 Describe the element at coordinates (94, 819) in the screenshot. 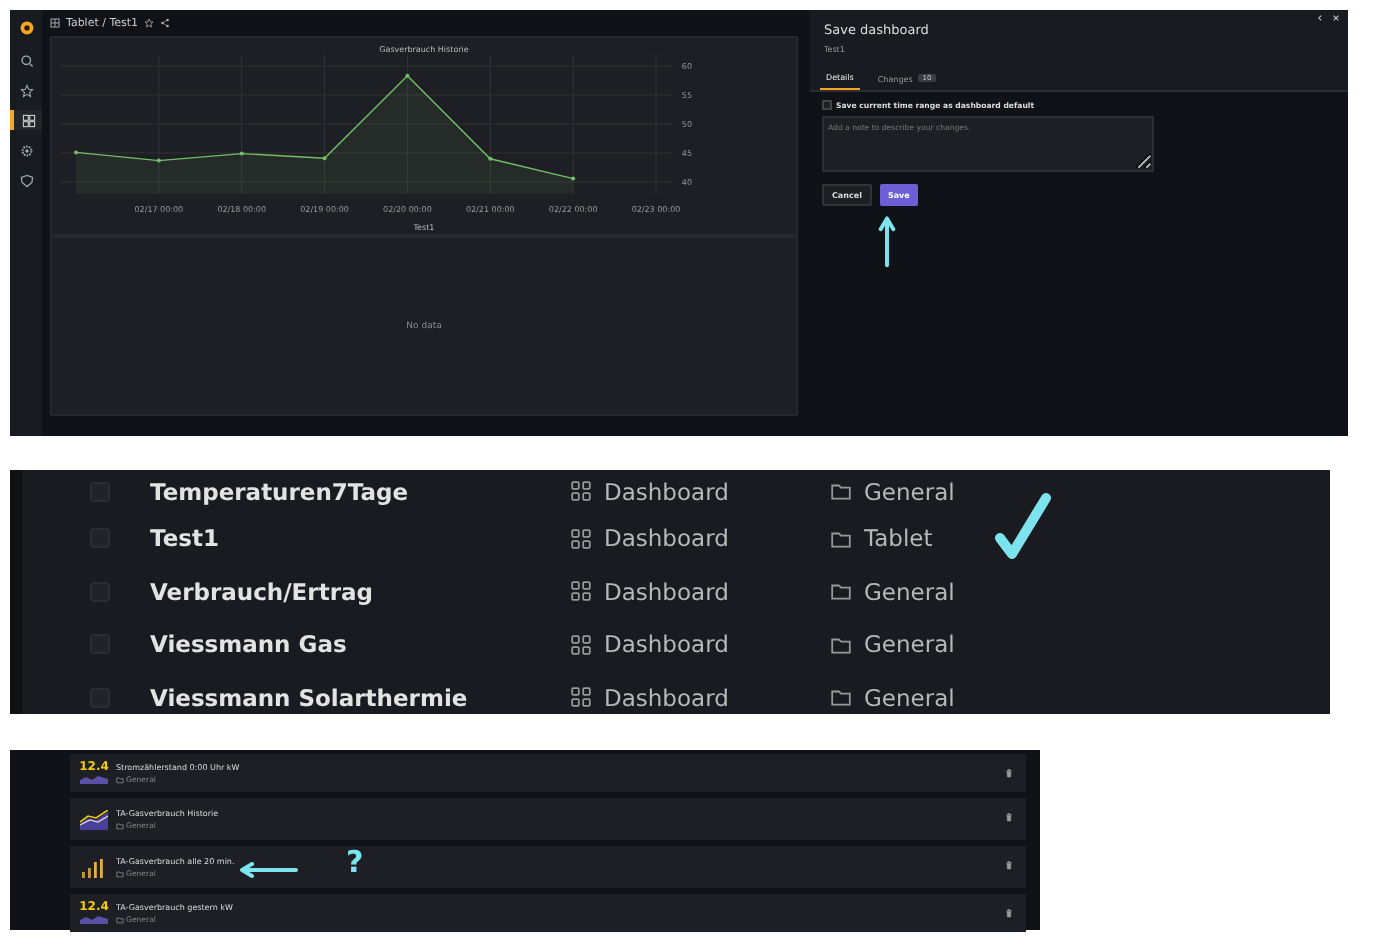

I see `graph-icon` at that location.